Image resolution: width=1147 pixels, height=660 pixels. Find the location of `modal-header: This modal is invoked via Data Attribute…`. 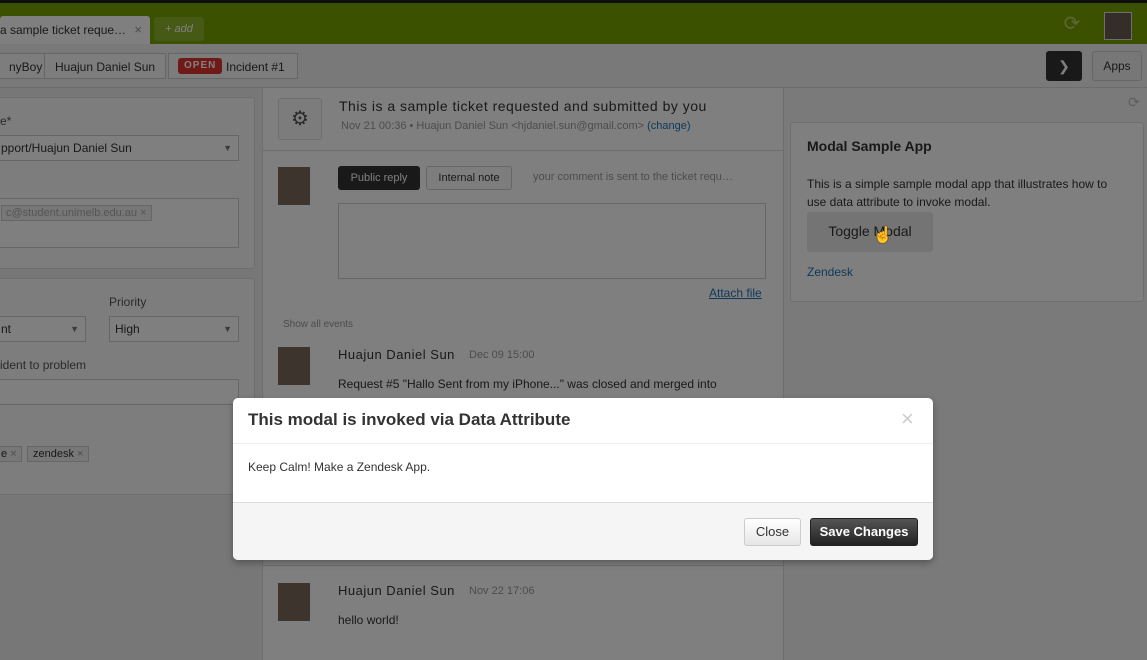

modal-header: This modal is invoked via Data Attribute… is located at coordinates (583, 421).